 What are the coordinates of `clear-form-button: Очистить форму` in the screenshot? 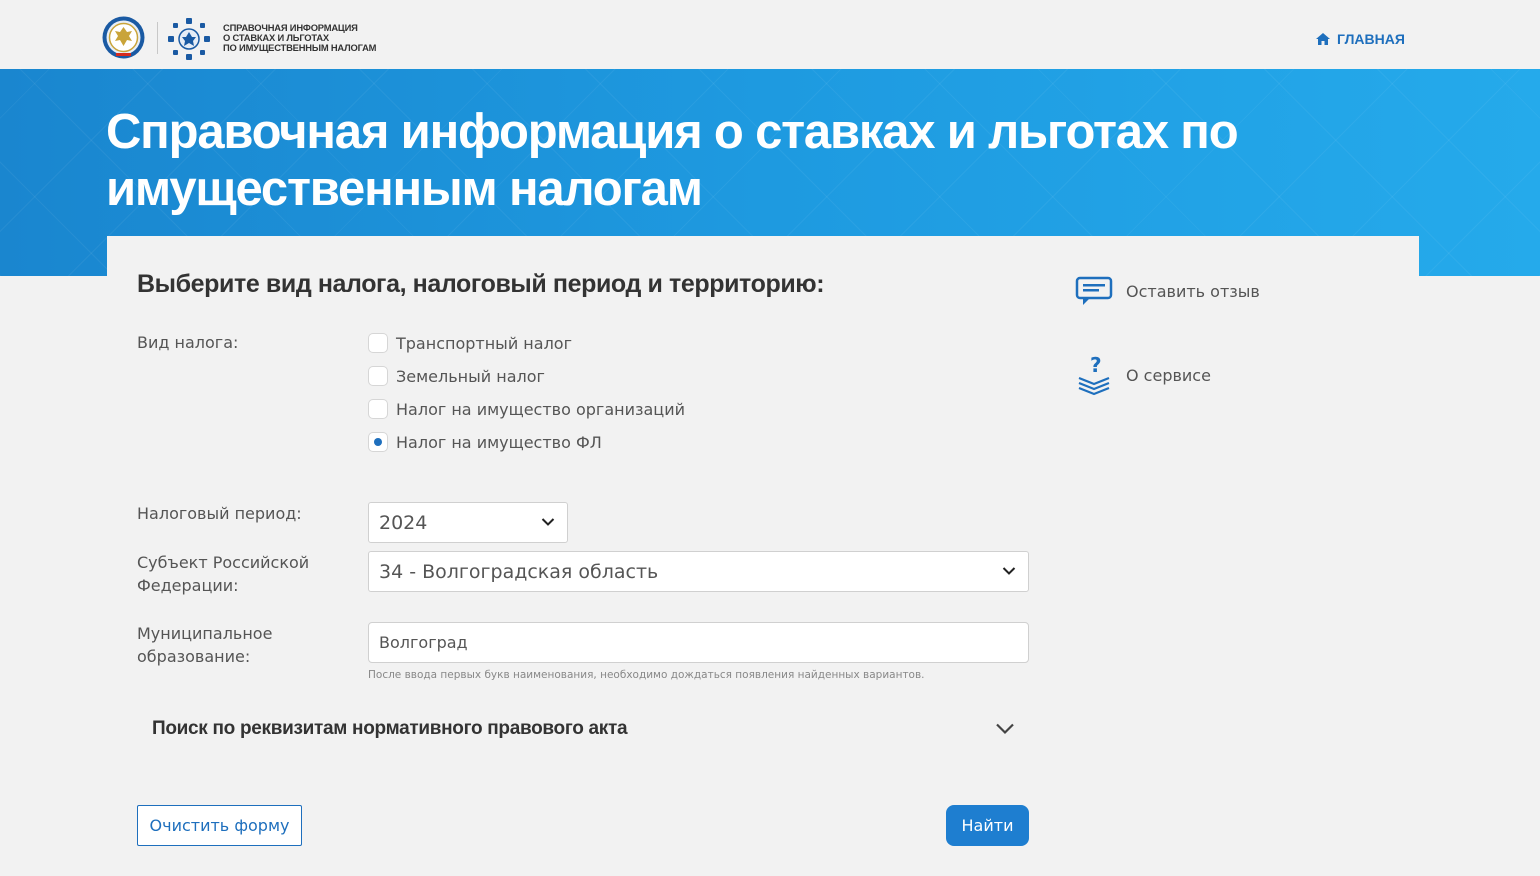 It's located at (219, 825).